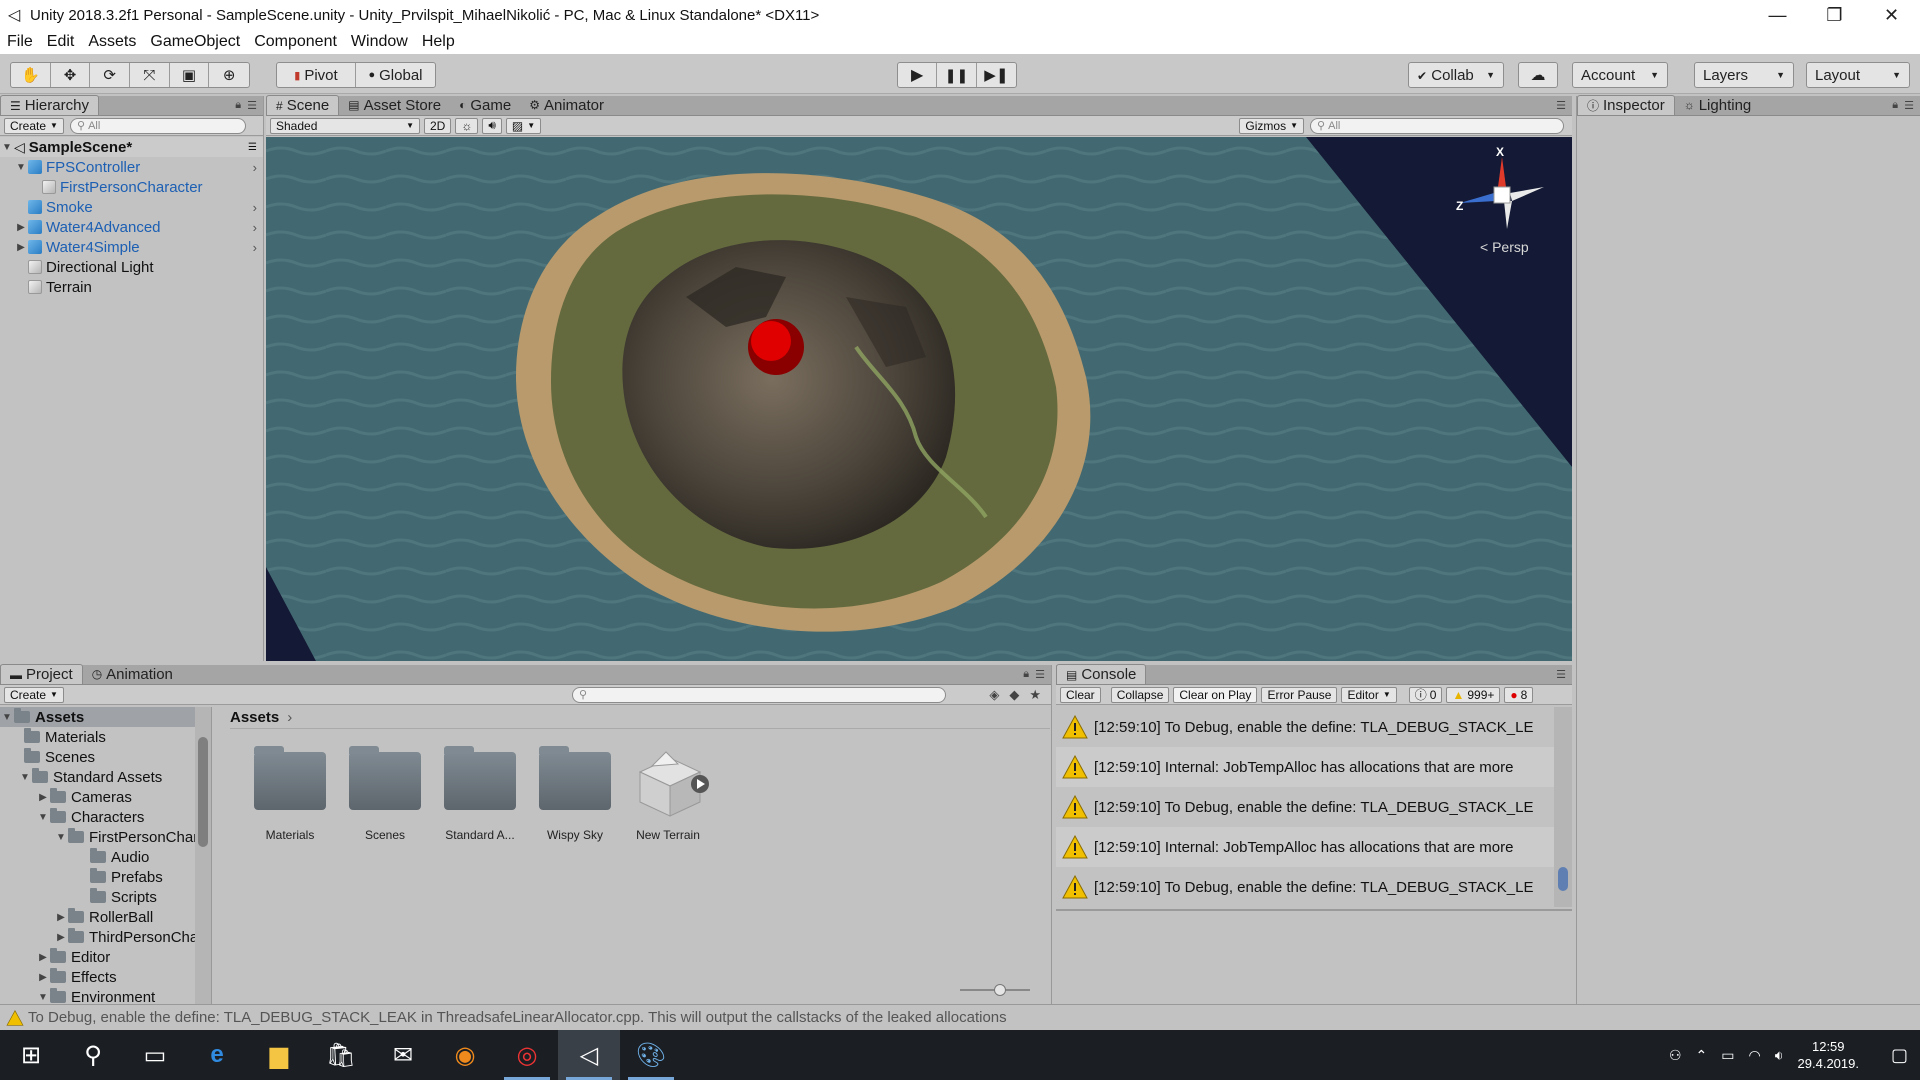  What do you see at coordinates (131, 187) in the screenshot?
I see `hierarchy-item: FirstPersonCharacter` at bounding box center [131, 187].